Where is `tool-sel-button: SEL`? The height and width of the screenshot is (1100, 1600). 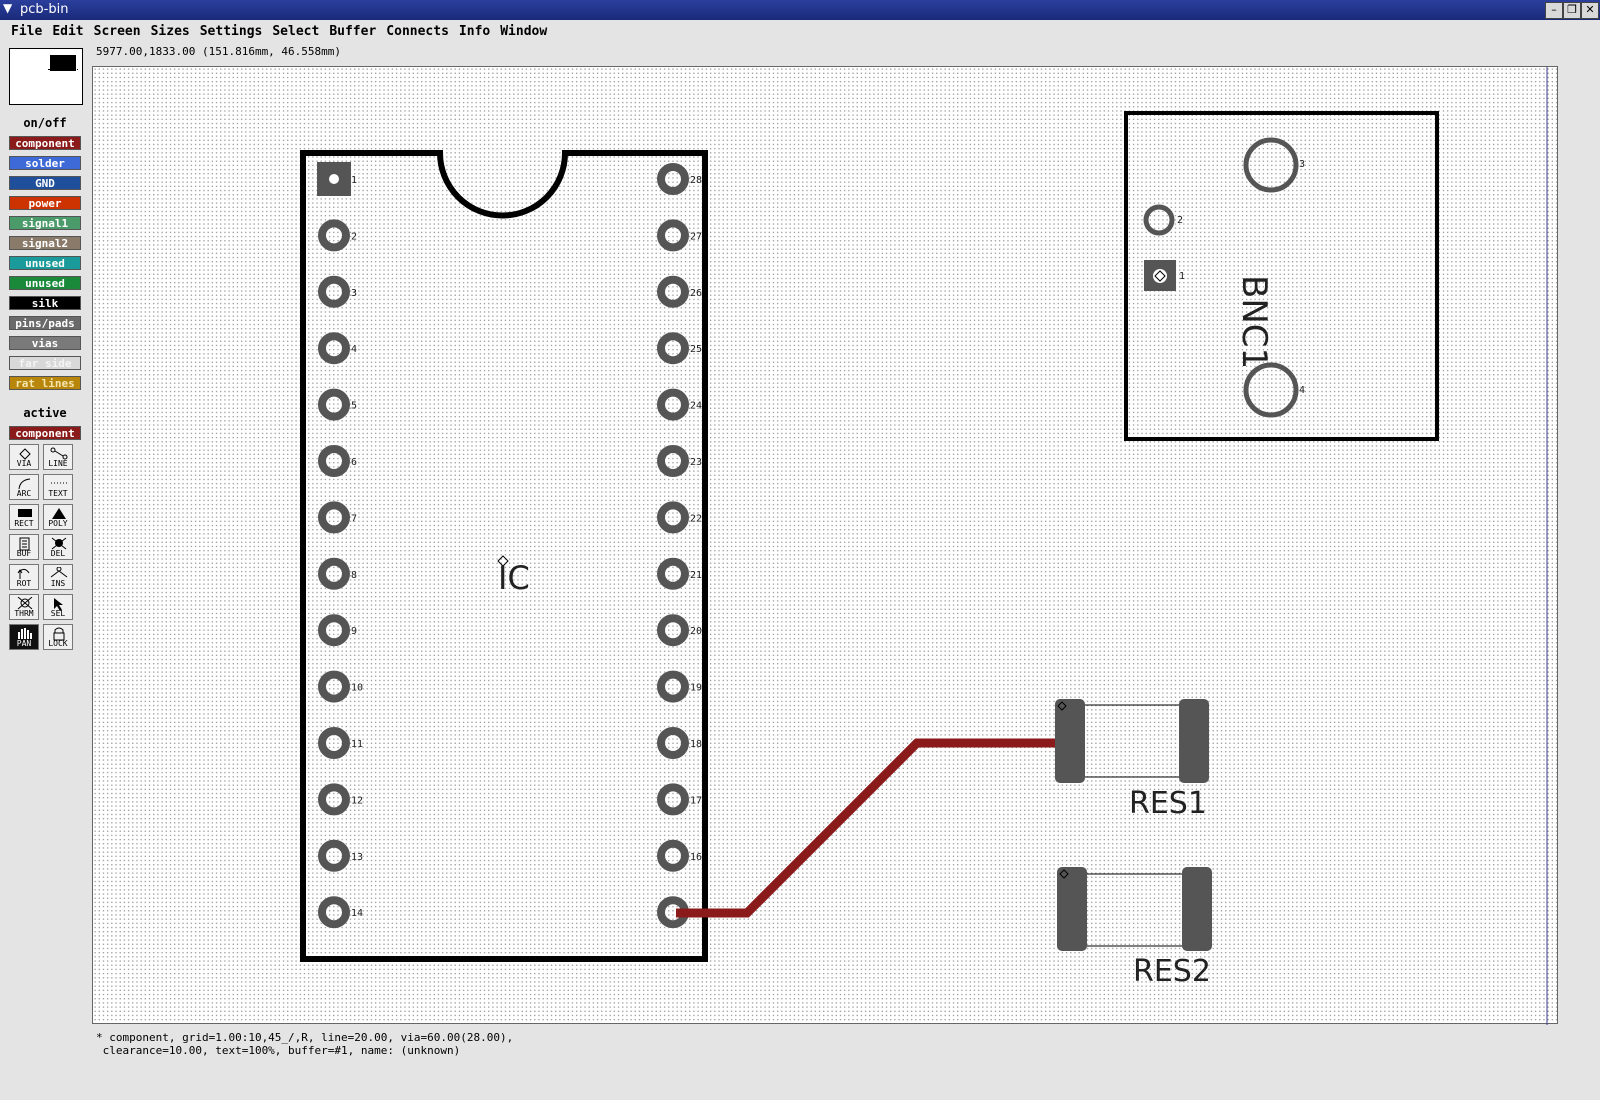
tool-sel-button: SEL is located at coordinates (58, 607).